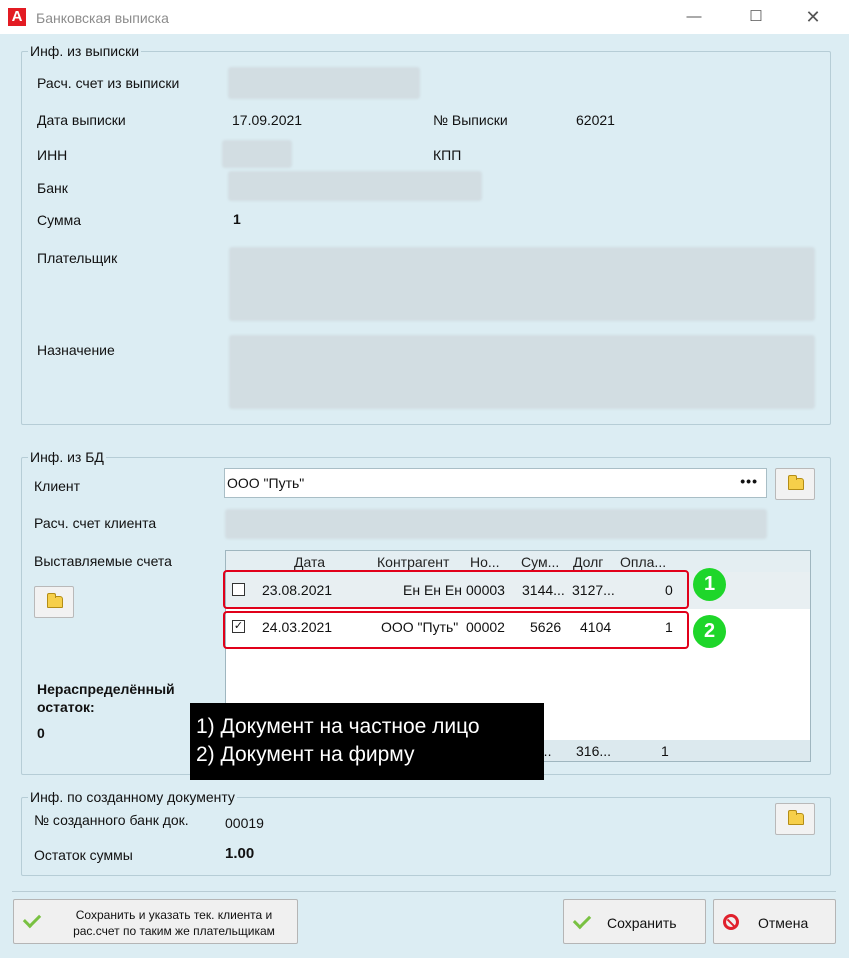 This screenshot has height=958, width=849. What do you see at coordinates (709, 631) in the screenshot?
I see `annotation-badge-2: 2` at bounding box center [709, 631].